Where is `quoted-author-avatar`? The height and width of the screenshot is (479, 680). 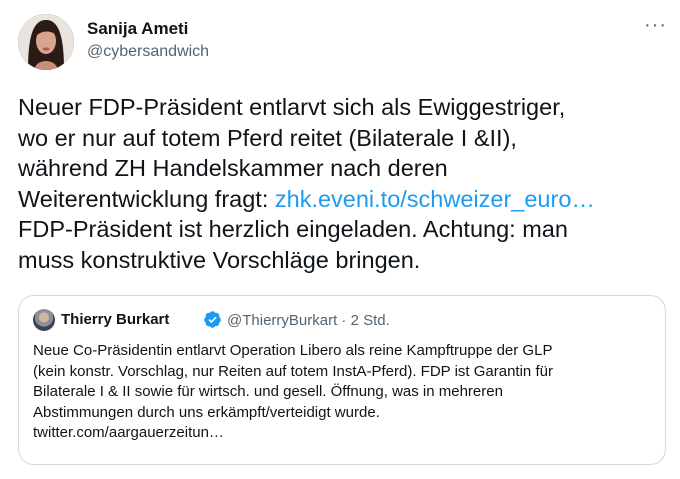
quoted-author-avatar is located at coordinates (44, 320).